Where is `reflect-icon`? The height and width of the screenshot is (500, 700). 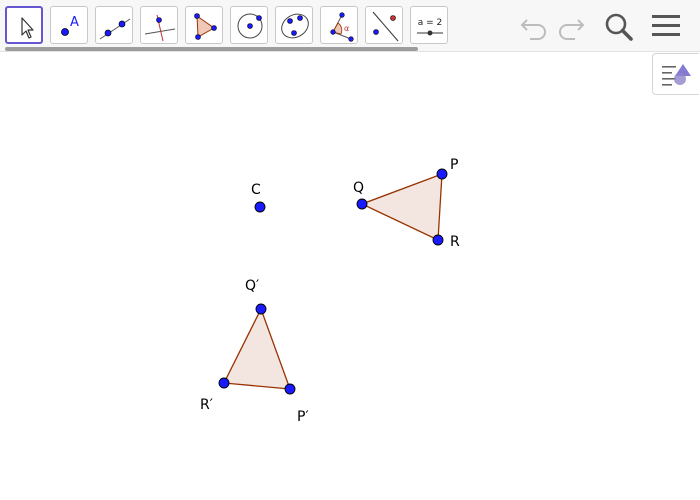 reflect-icon is located at coordinates (385, 26).